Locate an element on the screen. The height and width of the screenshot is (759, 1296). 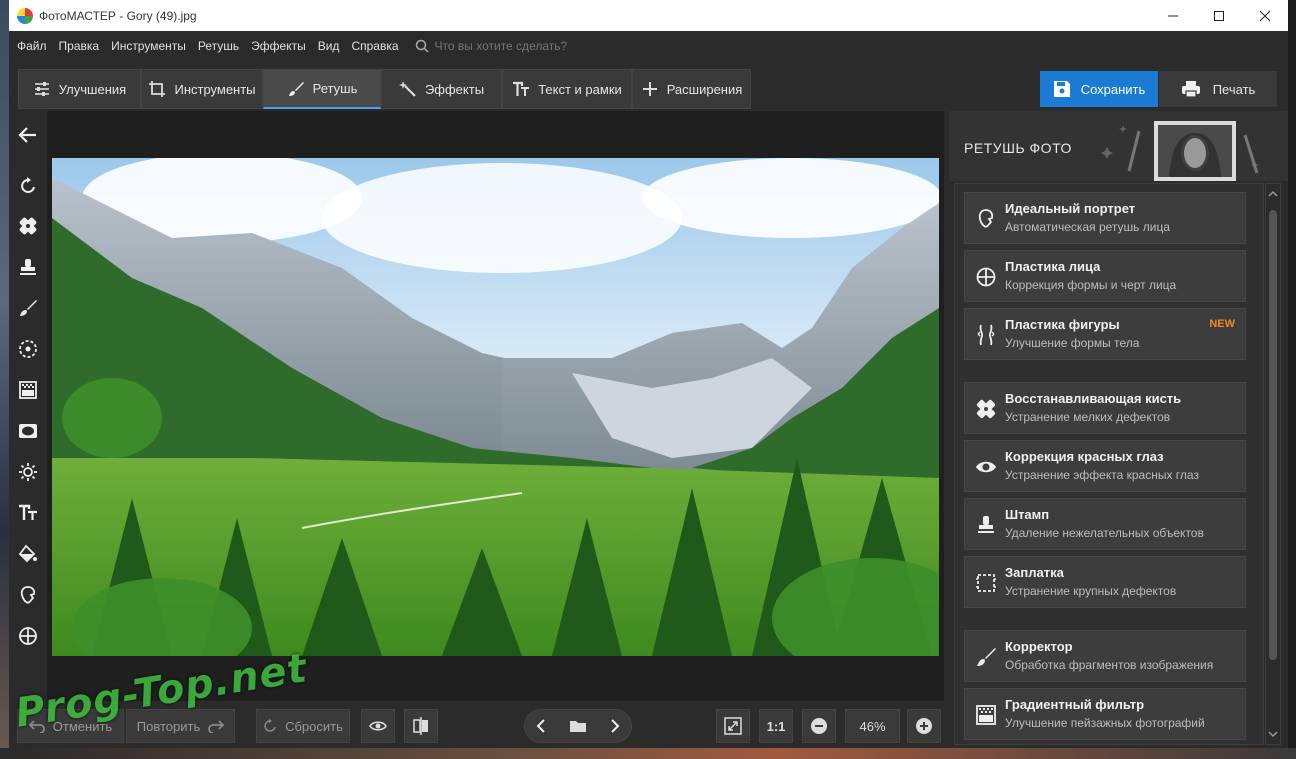
text-tool is located at coordinates (28, 513).